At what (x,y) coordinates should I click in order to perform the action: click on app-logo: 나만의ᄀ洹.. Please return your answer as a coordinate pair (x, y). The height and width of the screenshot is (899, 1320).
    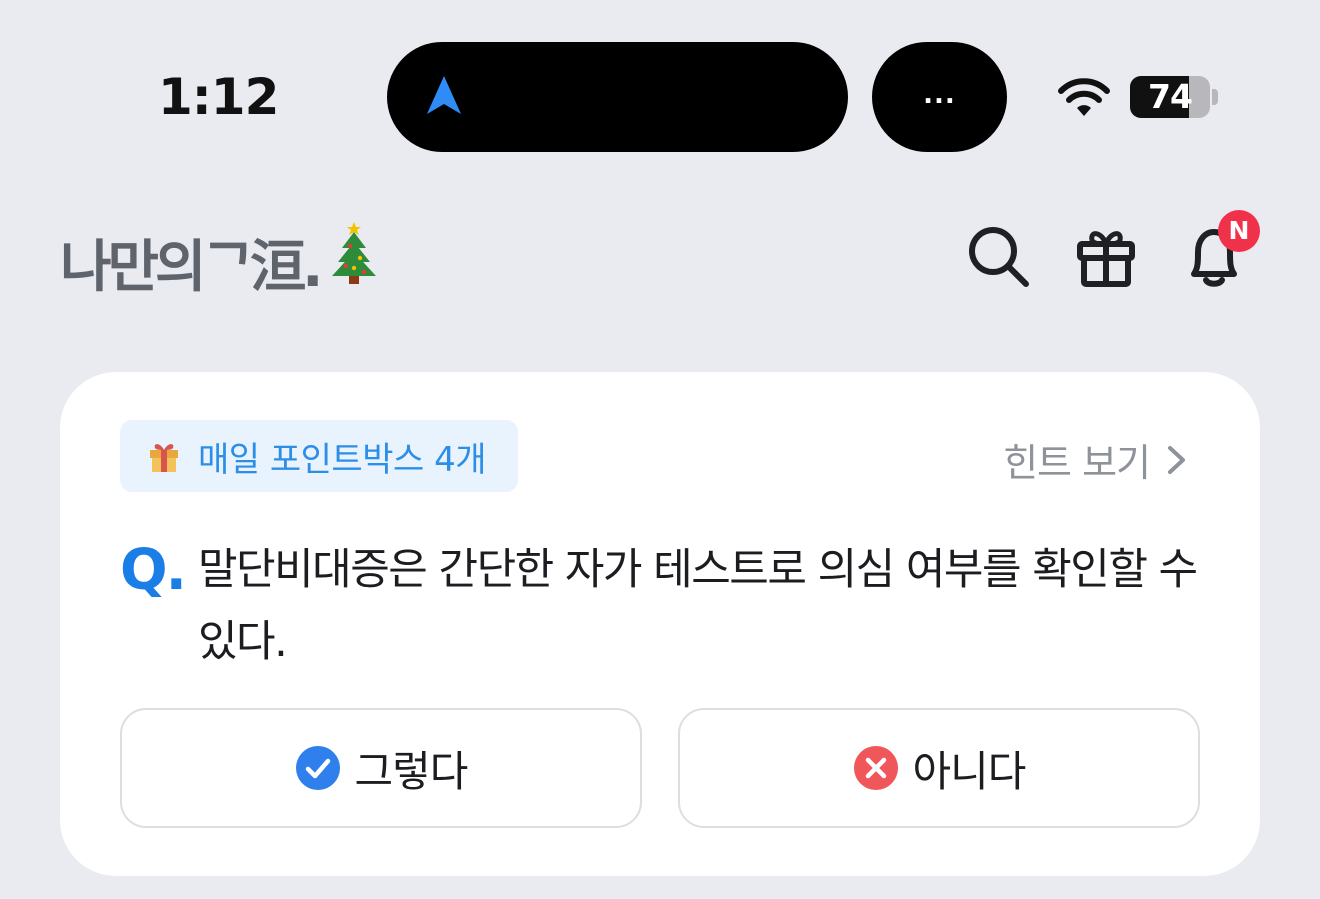
    Looking at the image, I should click on (191, 262).